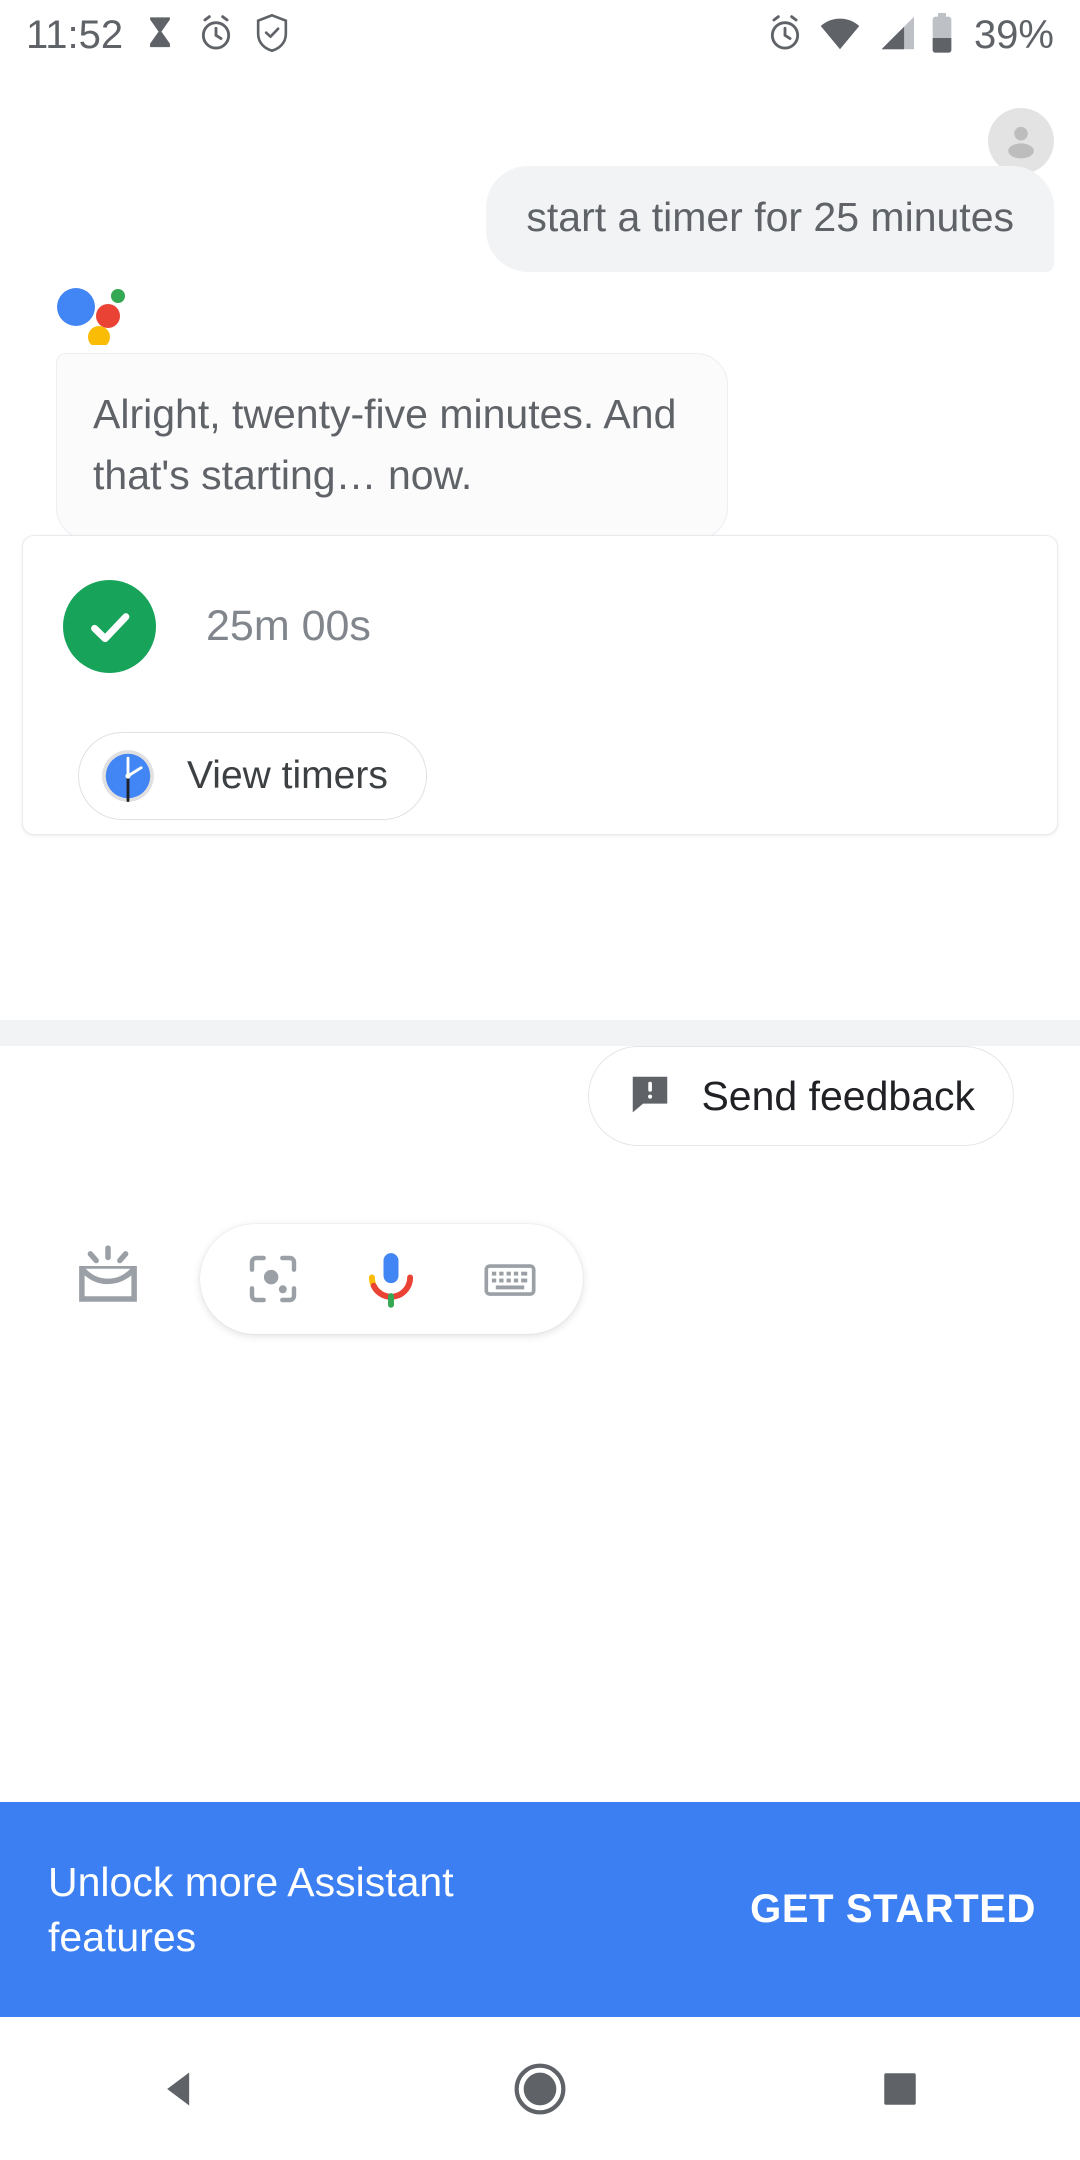 This screenshot has width=1080, height=2160. I want to click on keyboard-icon, so click(510, 1279).